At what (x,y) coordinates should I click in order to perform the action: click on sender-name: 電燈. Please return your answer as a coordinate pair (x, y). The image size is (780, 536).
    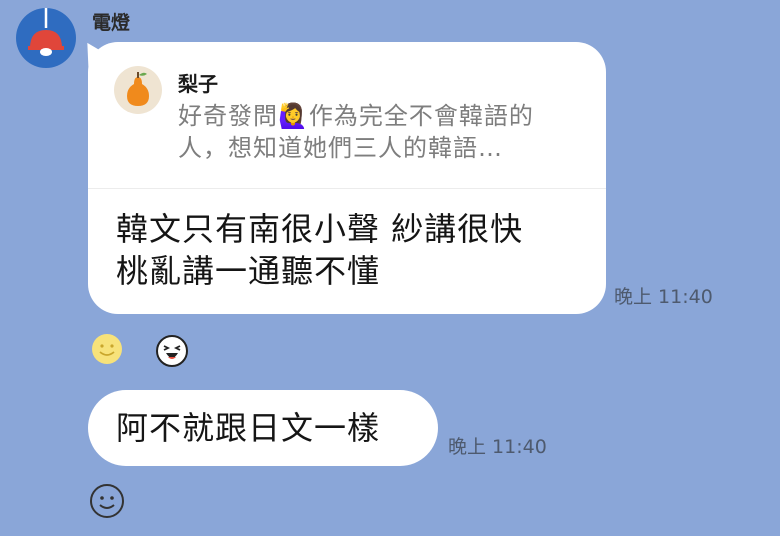
    Looking at the image, I should click on (111, 23).